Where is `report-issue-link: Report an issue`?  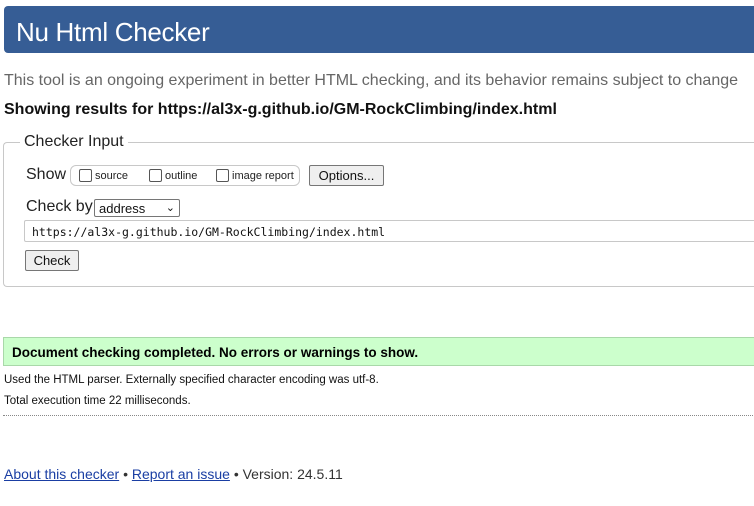
report-issue-link: Report an issue is located at coordinates (181, 474).